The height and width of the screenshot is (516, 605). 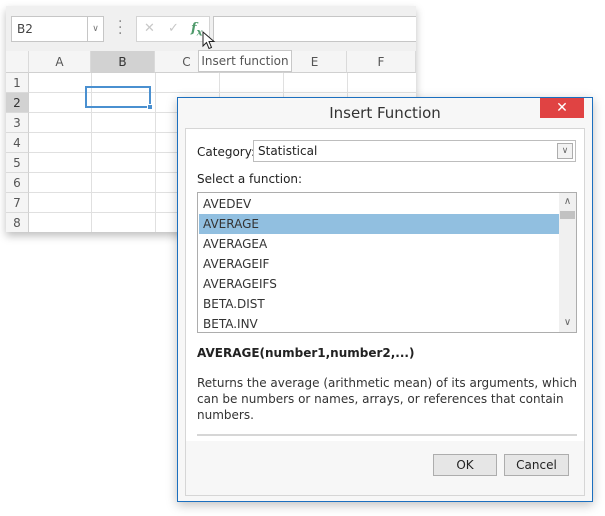 What do you see at coordinates (226, 152) in the screenshot?
I see `category-label: Category:` at bounding box center [226, 152].